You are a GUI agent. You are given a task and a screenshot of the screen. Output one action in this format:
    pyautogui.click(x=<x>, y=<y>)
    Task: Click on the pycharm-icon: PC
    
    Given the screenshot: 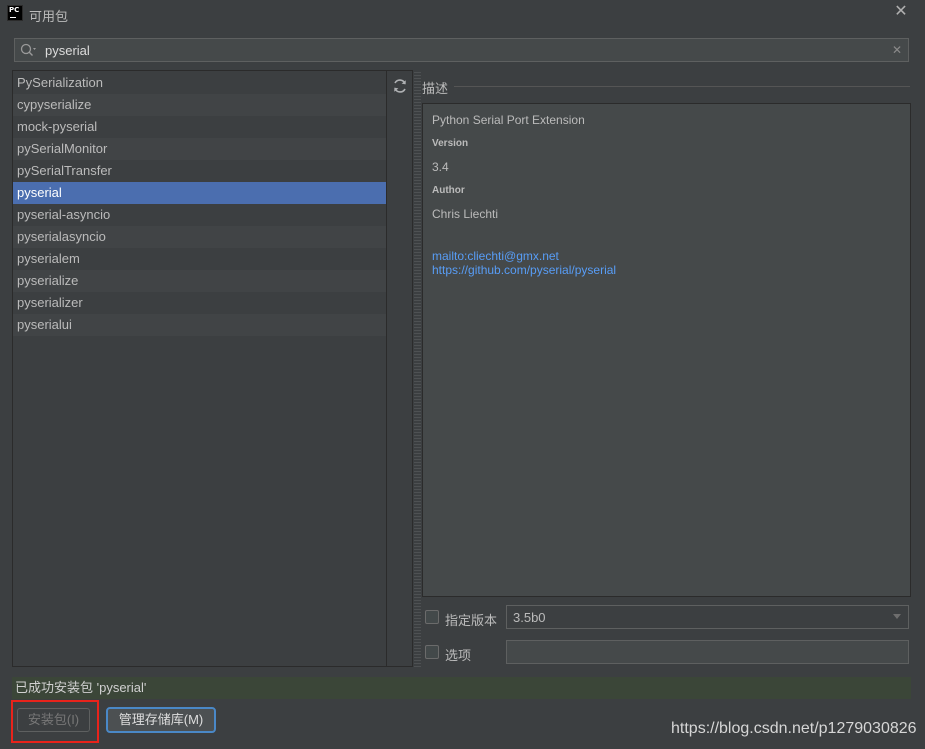 What is the action you would take?
    pyautogui.click(x=15, y=13)
    